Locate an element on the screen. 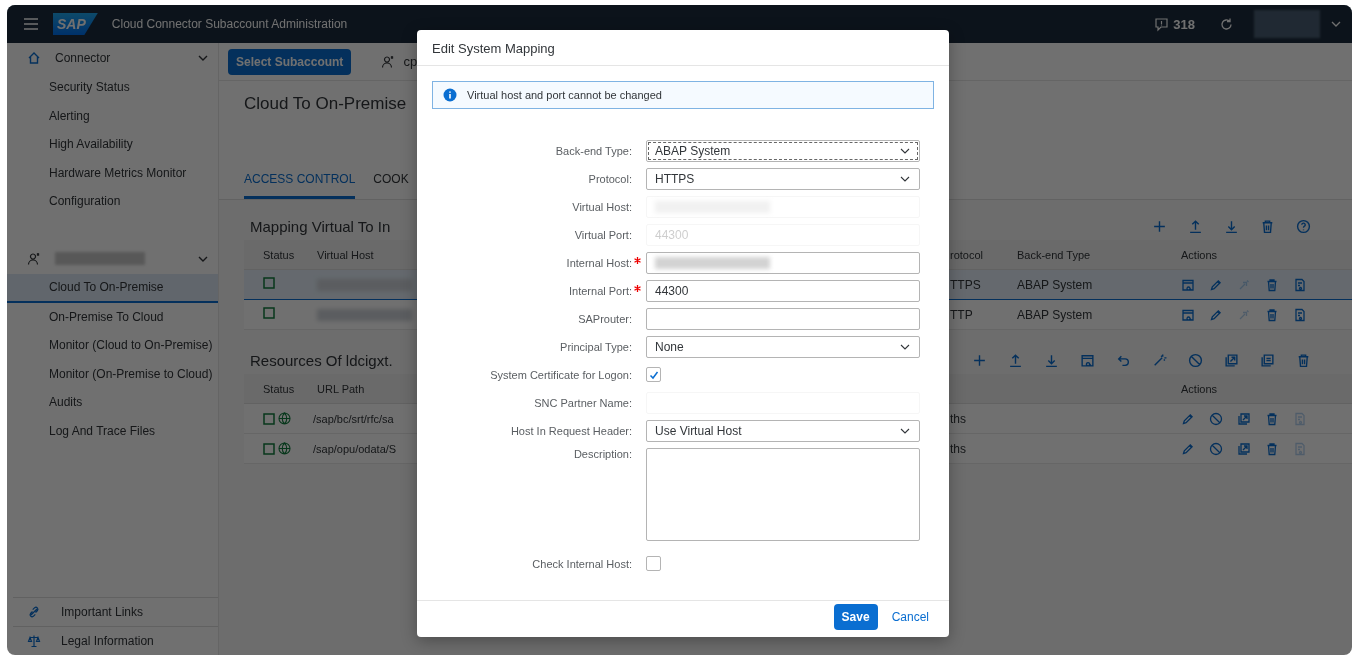 This screenshot has height=662, width=1360. info-message: Virtual host and port cannot be changed is located at coordinates (564, 95).